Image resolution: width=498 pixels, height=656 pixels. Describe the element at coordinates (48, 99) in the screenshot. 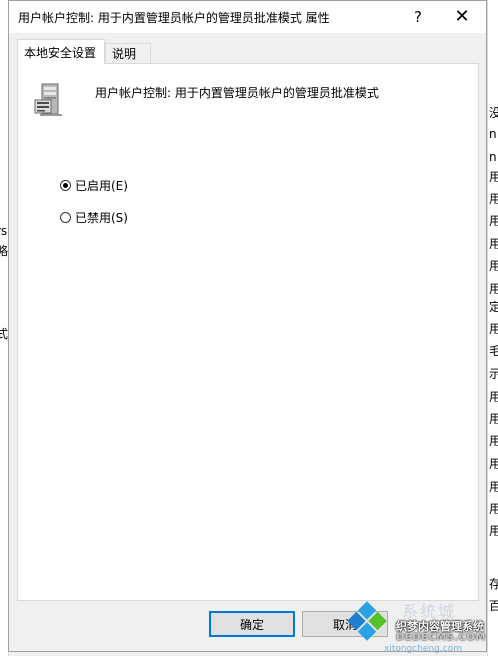

I see `server-computer-icon` at that location.